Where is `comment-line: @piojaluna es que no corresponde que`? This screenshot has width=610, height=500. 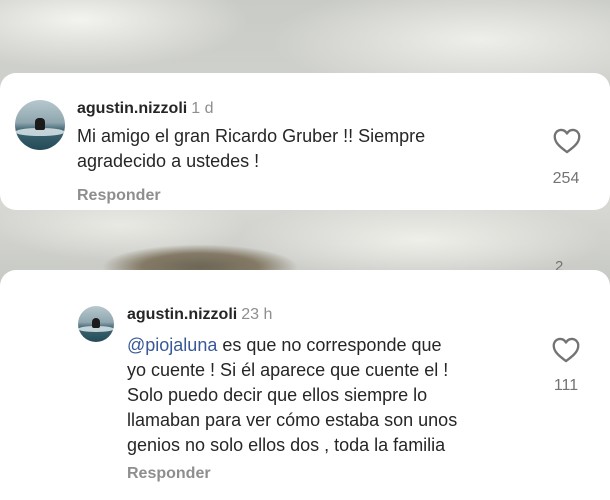
comment-line: @piojaluna es que no corresponde que is located at coordinates (284, 345).